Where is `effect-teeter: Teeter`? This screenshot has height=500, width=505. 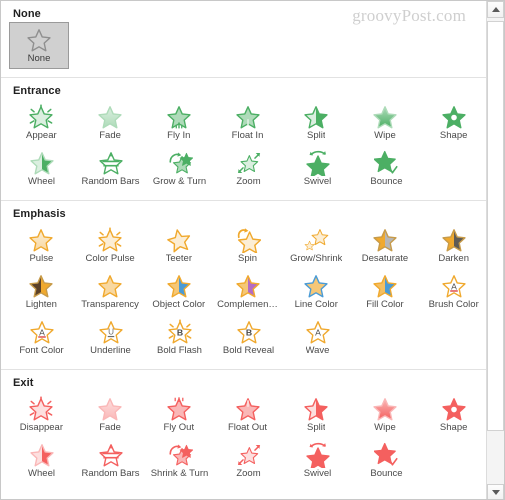
effect-teeter: Teeter is located at coordinates (178, 248).